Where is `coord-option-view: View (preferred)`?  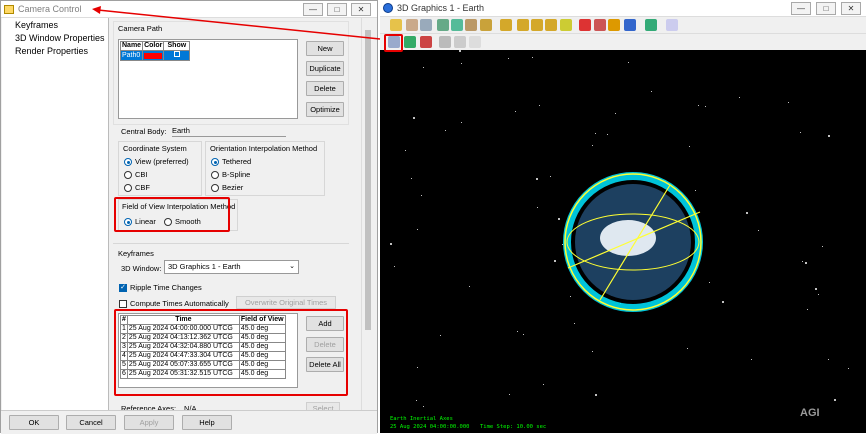
coord-option-view: View (preferred) is located at coordinates (156, 162).